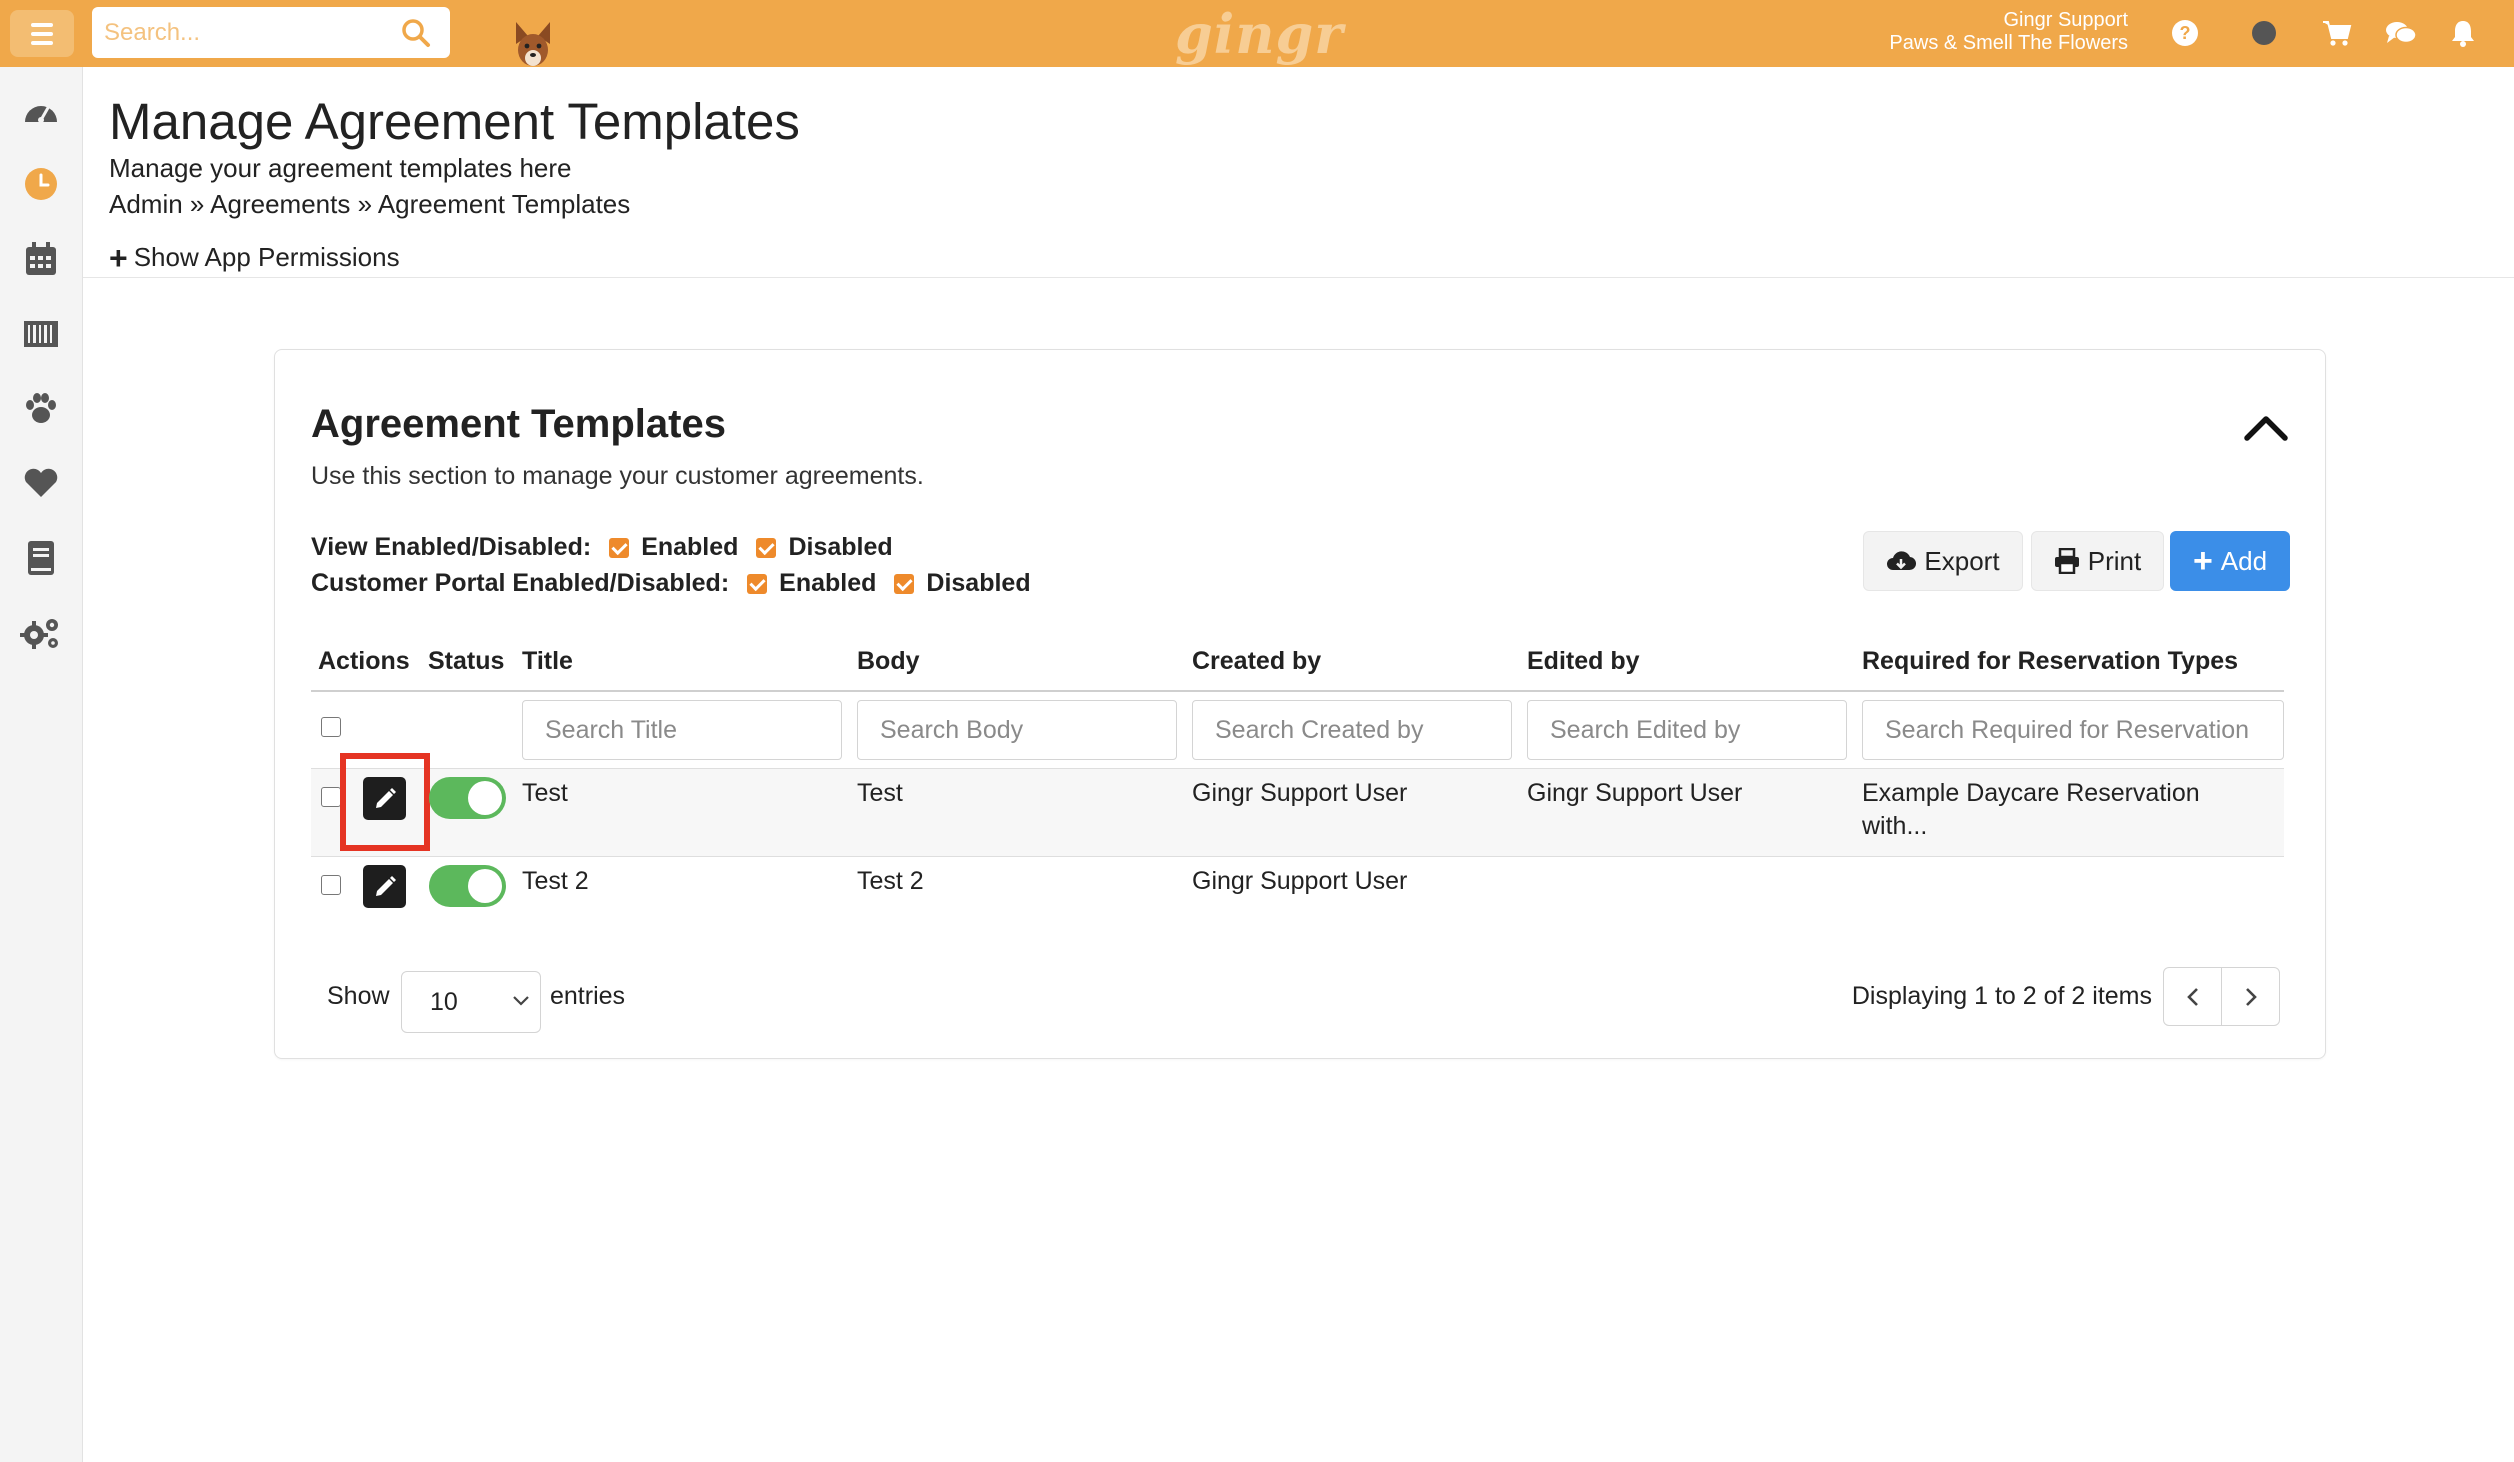  What do you see at coordinates (466, 661) in the screenshot?
I see `column-header-status: Status` at bounding box center [466, 661].